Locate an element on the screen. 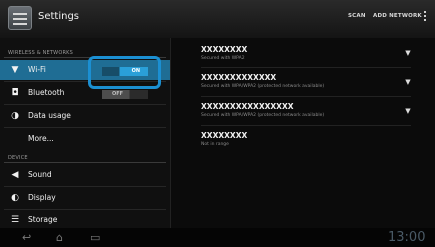 This screenshot has width=435, height=247. network-ssid: XXXXXXXXXXXXX is located at coordinates (239, 77).